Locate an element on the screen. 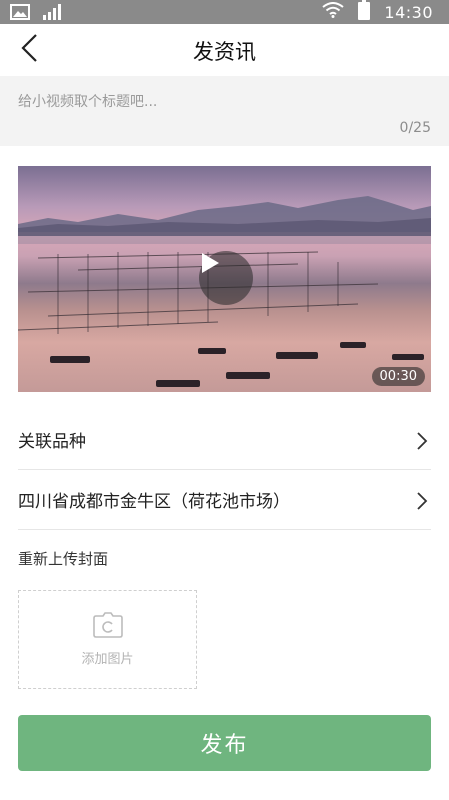  status-bar: 14:30 is located at coordinates (224, 12).